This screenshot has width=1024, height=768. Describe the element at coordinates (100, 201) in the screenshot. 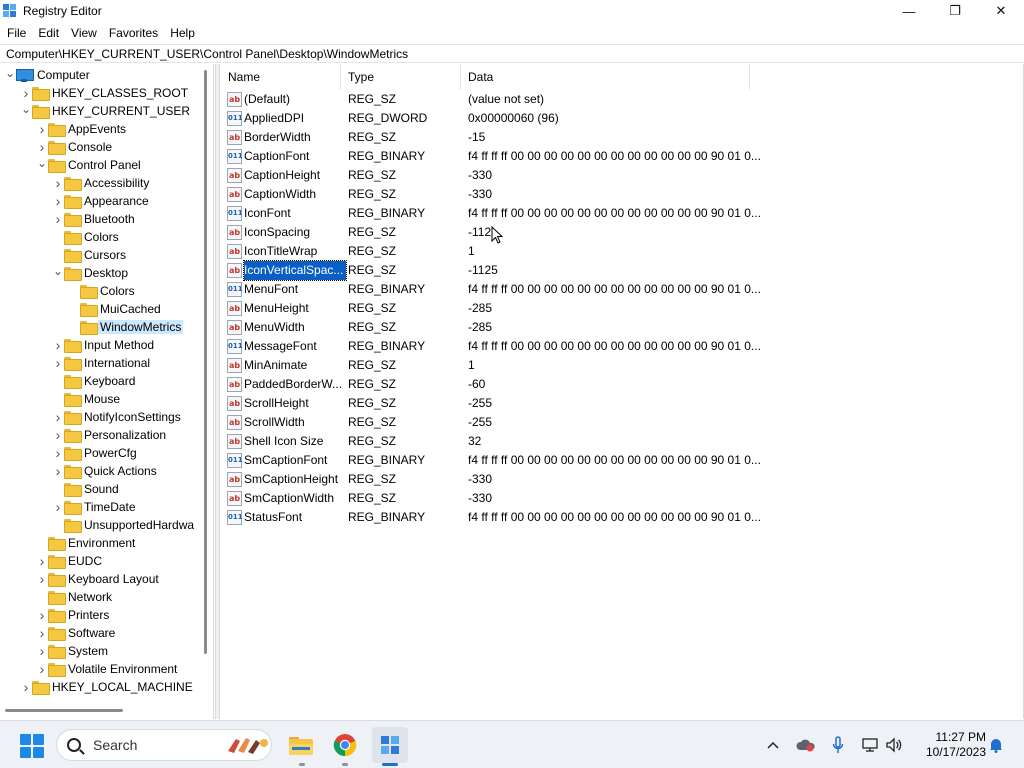

I see `tree-item: › Appearance` at that location.